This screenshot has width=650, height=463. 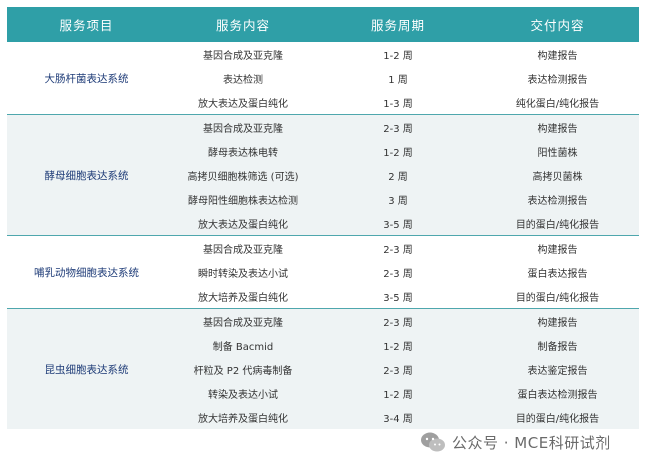 I want to click on service-content-cell: 酵母表达株电转, so click(x=243, y=151).